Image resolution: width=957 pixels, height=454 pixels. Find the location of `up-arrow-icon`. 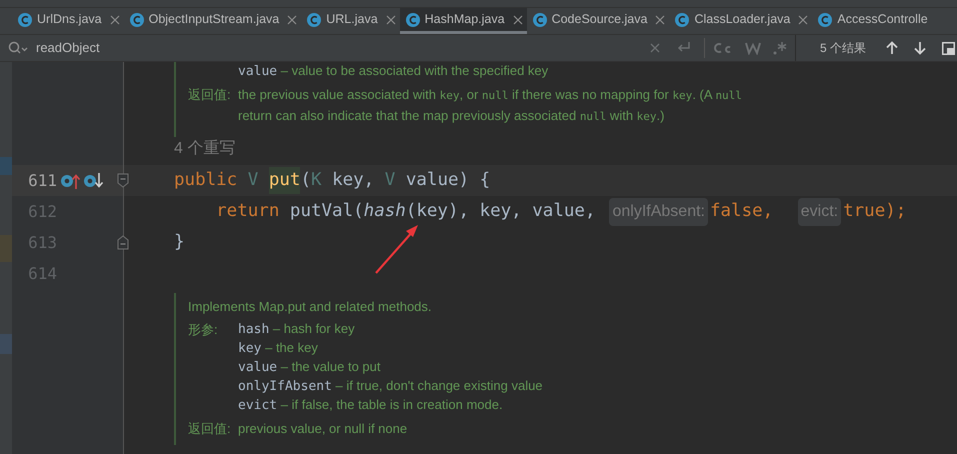

up-arrow-icon is located at coordinates (892, 48).